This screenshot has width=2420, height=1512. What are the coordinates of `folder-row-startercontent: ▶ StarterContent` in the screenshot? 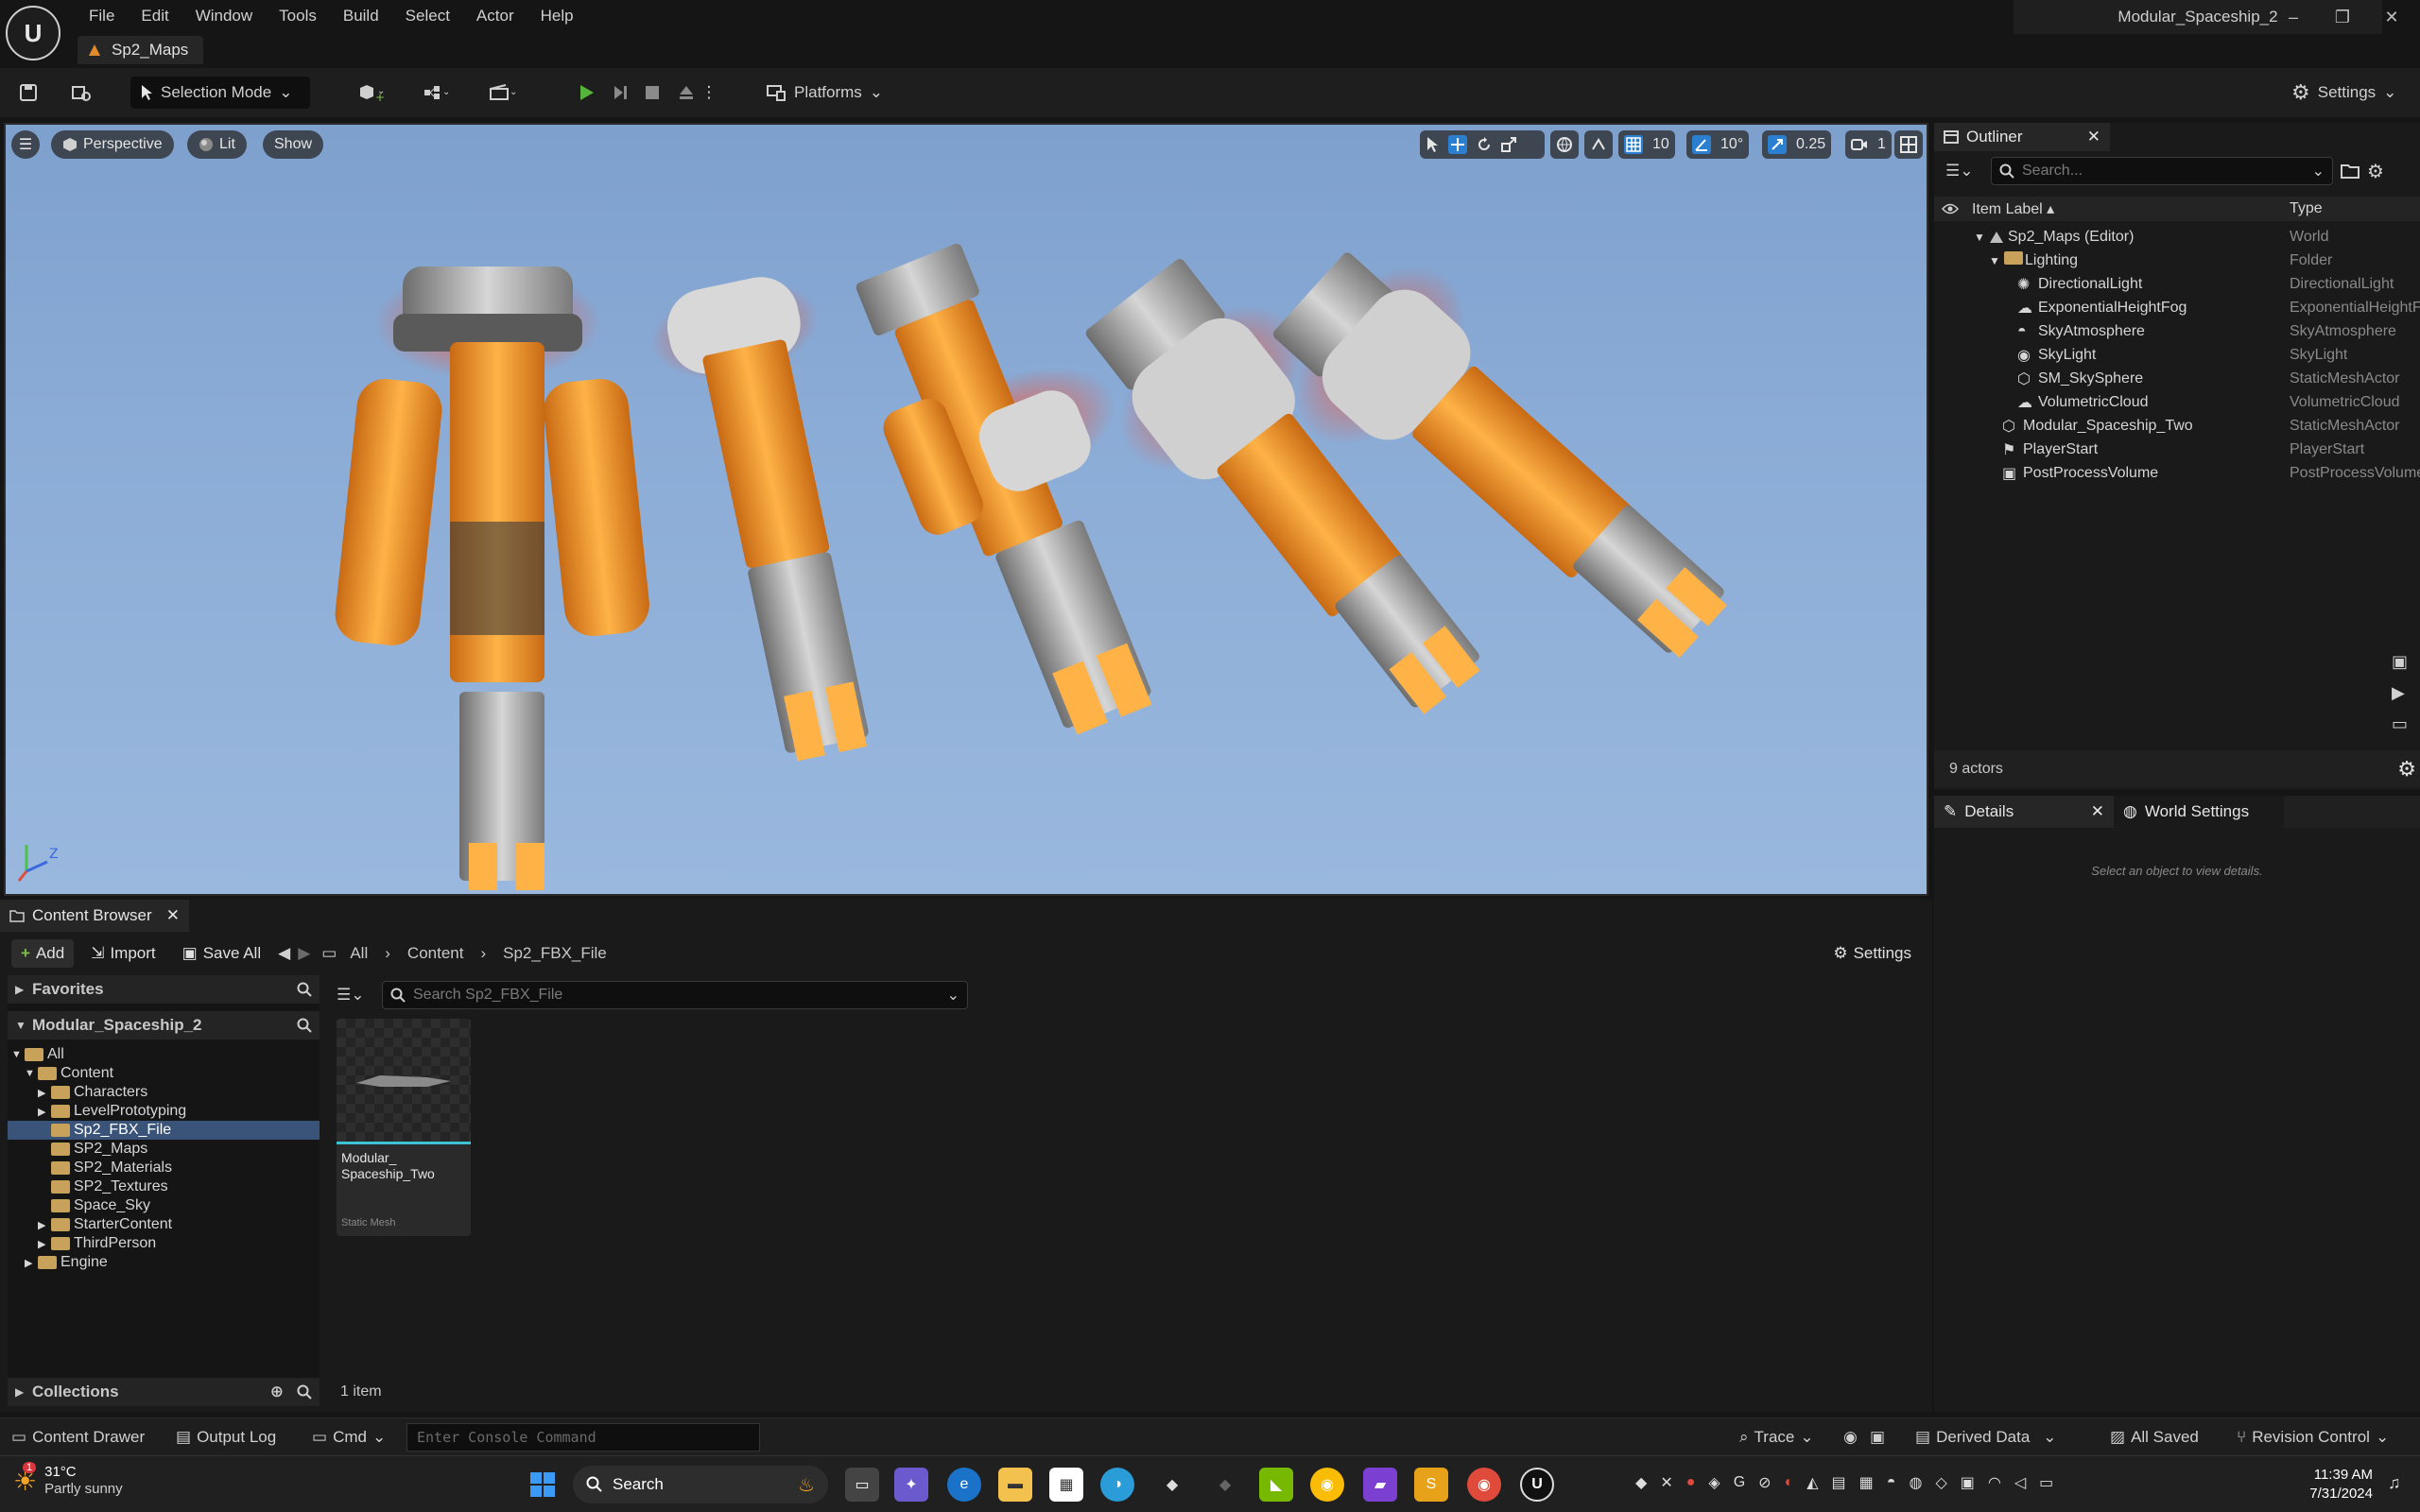 It's located at (164, 1224).